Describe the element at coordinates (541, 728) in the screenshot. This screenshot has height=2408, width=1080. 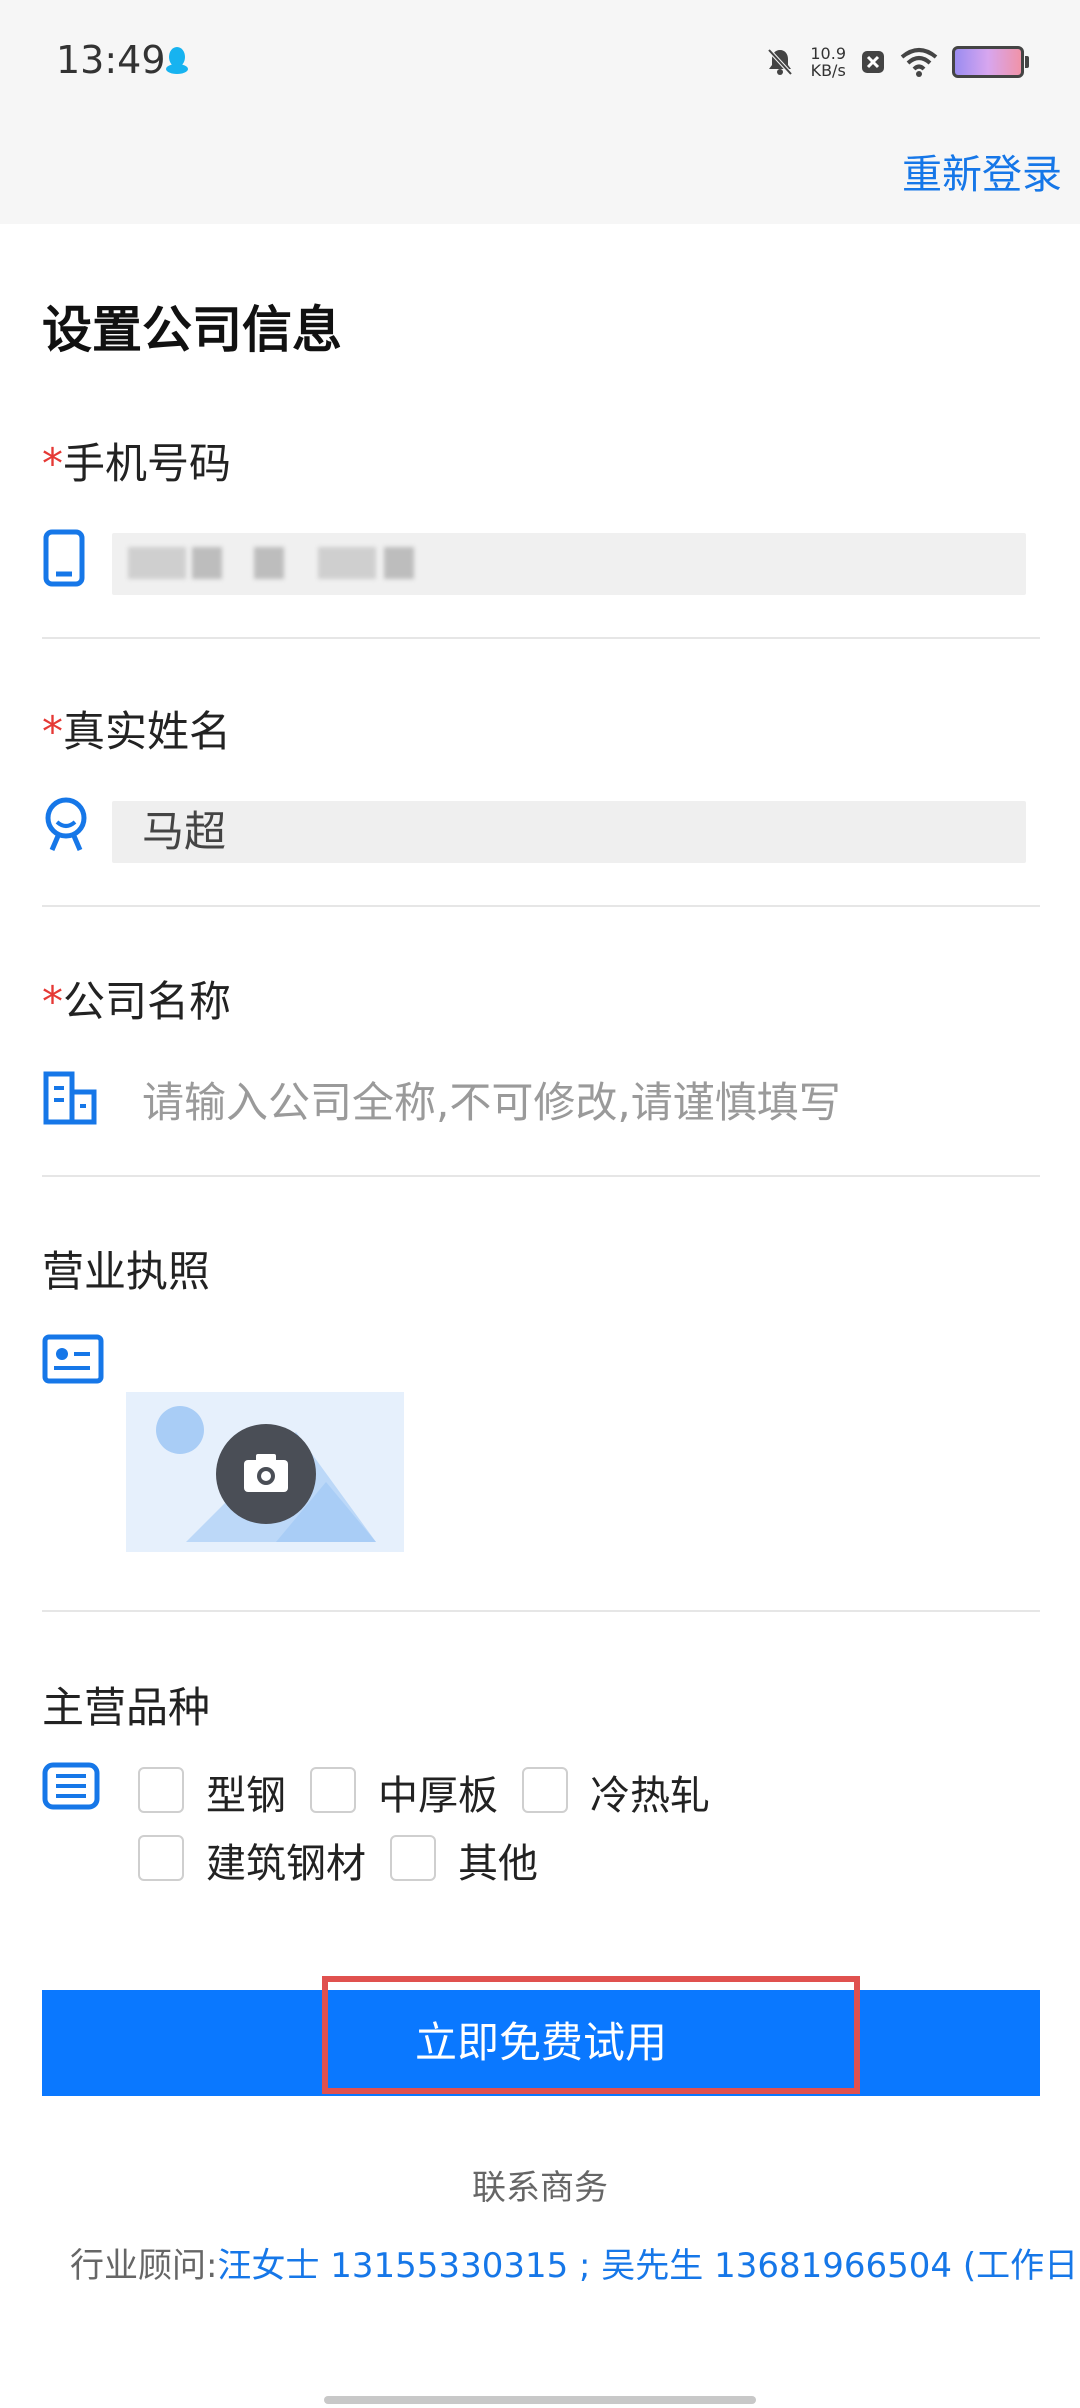
I see `name-label: *真实姓名` at that location.